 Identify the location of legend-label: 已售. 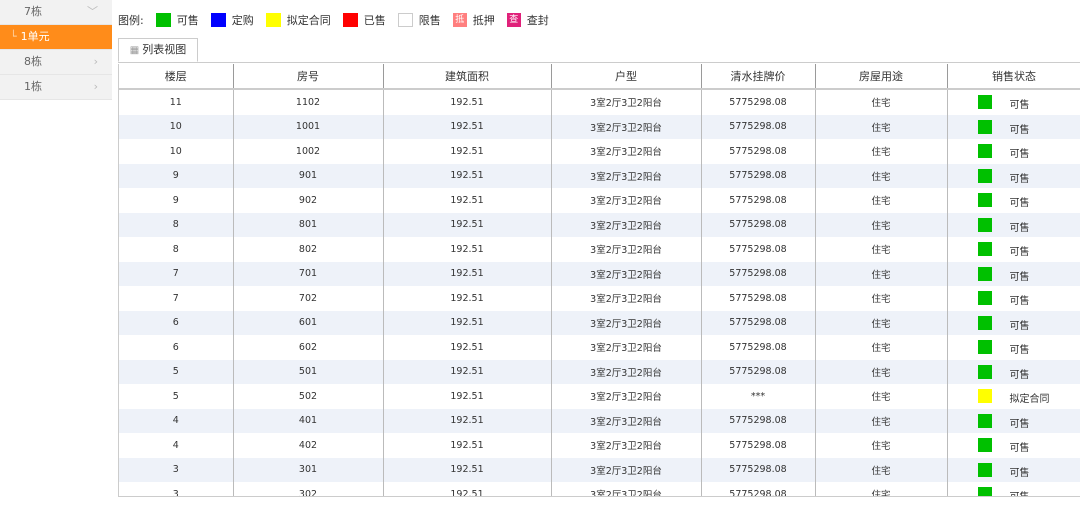
(374, 20).